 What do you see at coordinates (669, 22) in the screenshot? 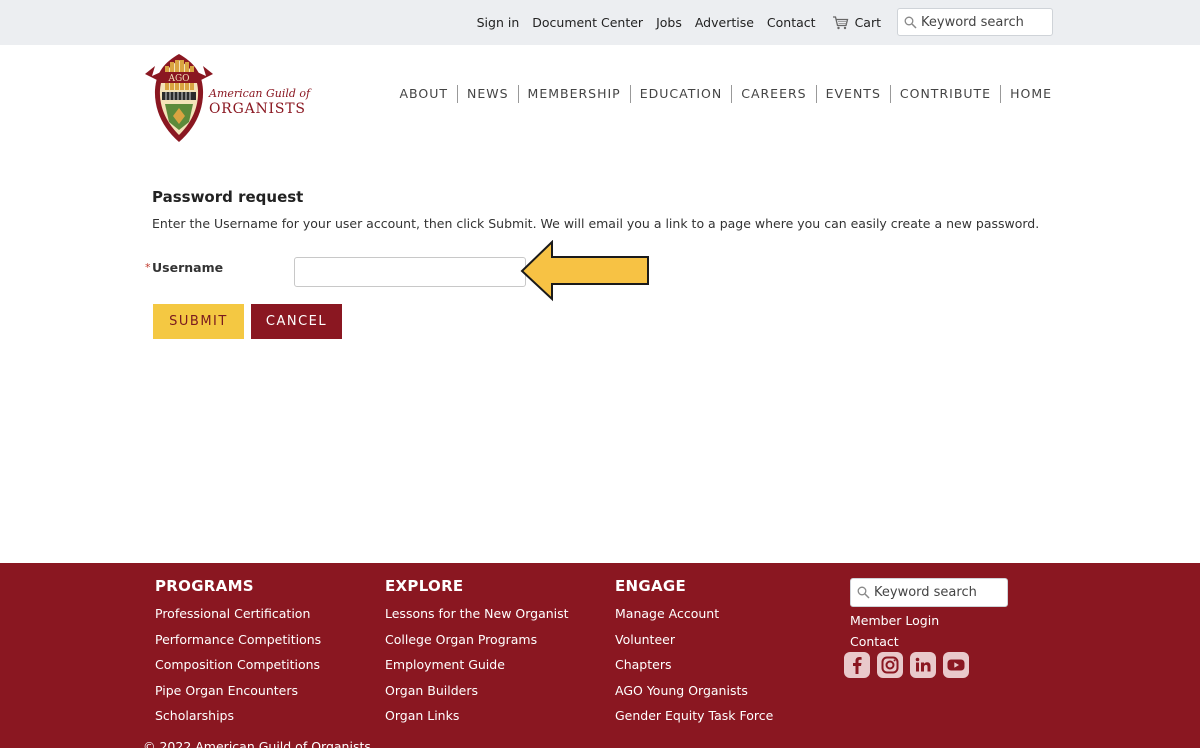
I see `jobs-link: Jobs` at bounding box center [669, 22].